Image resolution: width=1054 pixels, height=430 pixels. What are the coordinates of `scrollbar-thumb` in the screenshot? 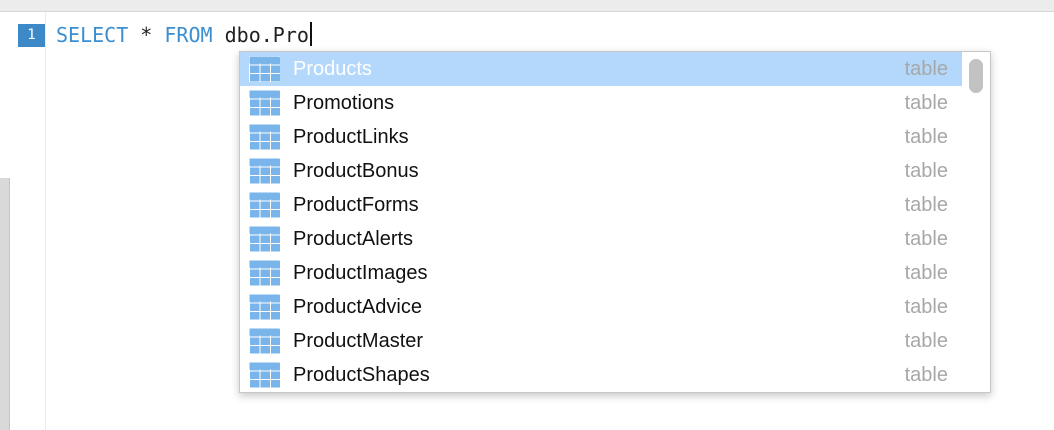 It's located at (976, 76).